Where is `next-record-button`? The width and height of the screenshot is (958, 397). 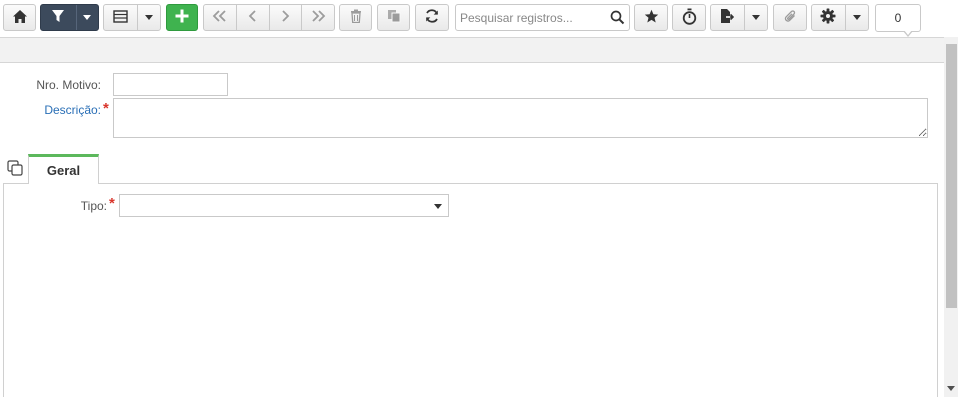
next-record-button is located at coordinates (286, 17).